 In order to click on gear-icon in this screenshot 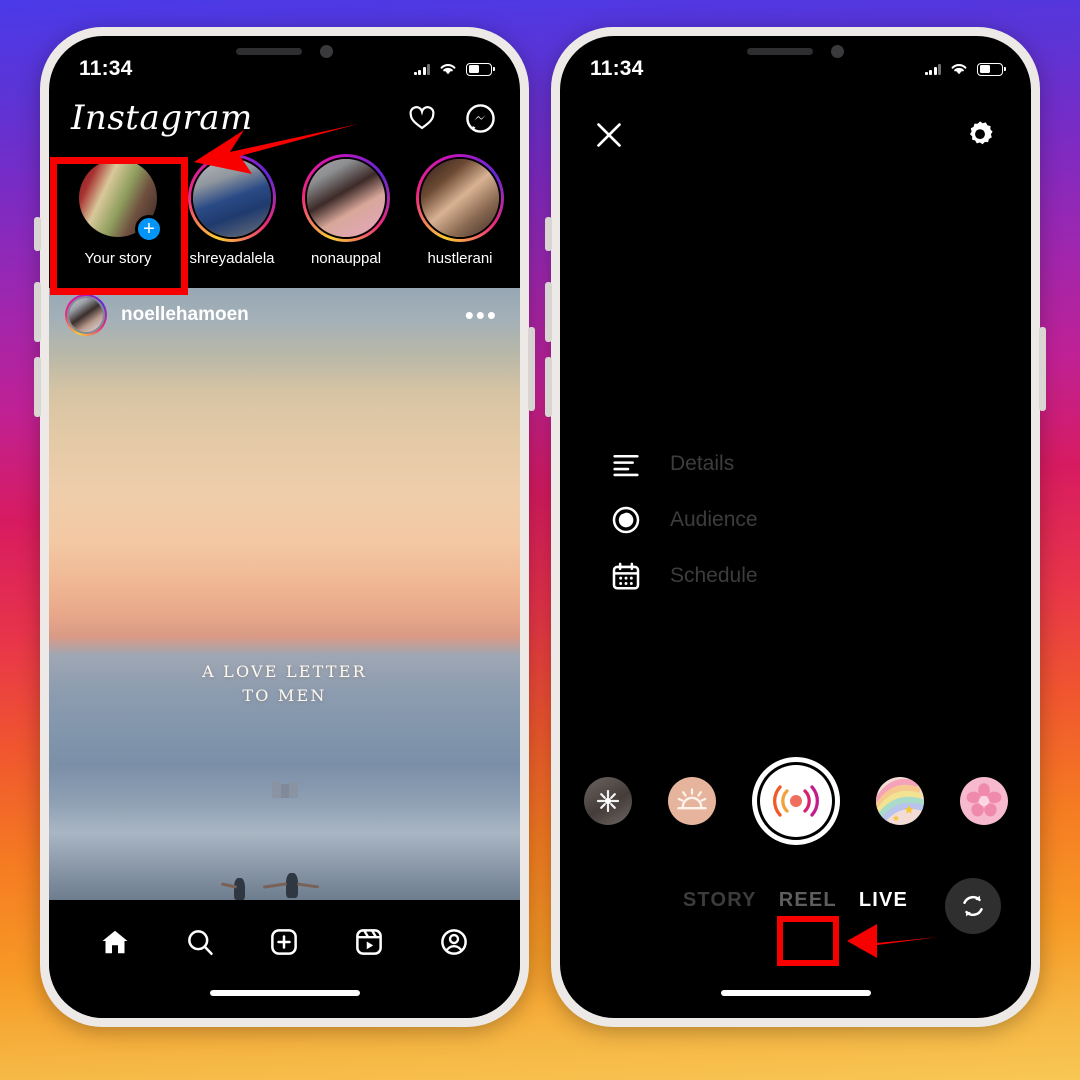, I will do `click(980, 135)`.